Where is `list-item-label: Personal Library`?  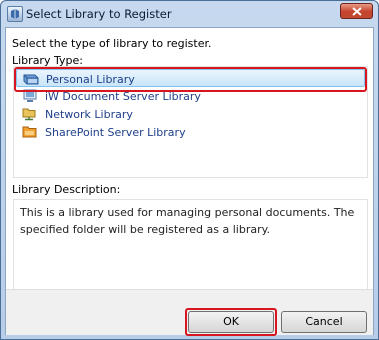
list-item-label: Personal Library is located at coordinates (90, 79).